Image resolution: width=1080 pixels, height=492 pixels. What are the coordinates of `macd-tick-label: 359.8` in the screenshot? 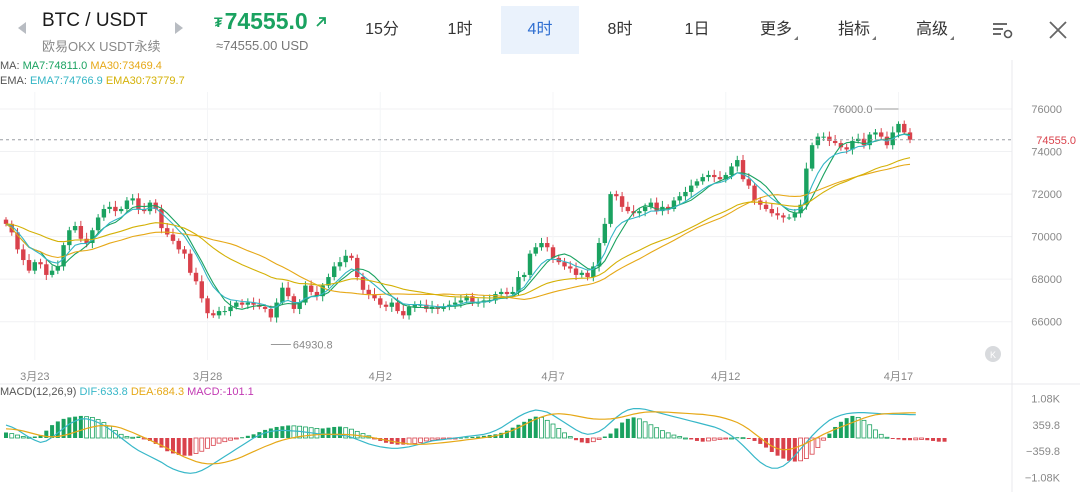 It's located at (1046, 426).